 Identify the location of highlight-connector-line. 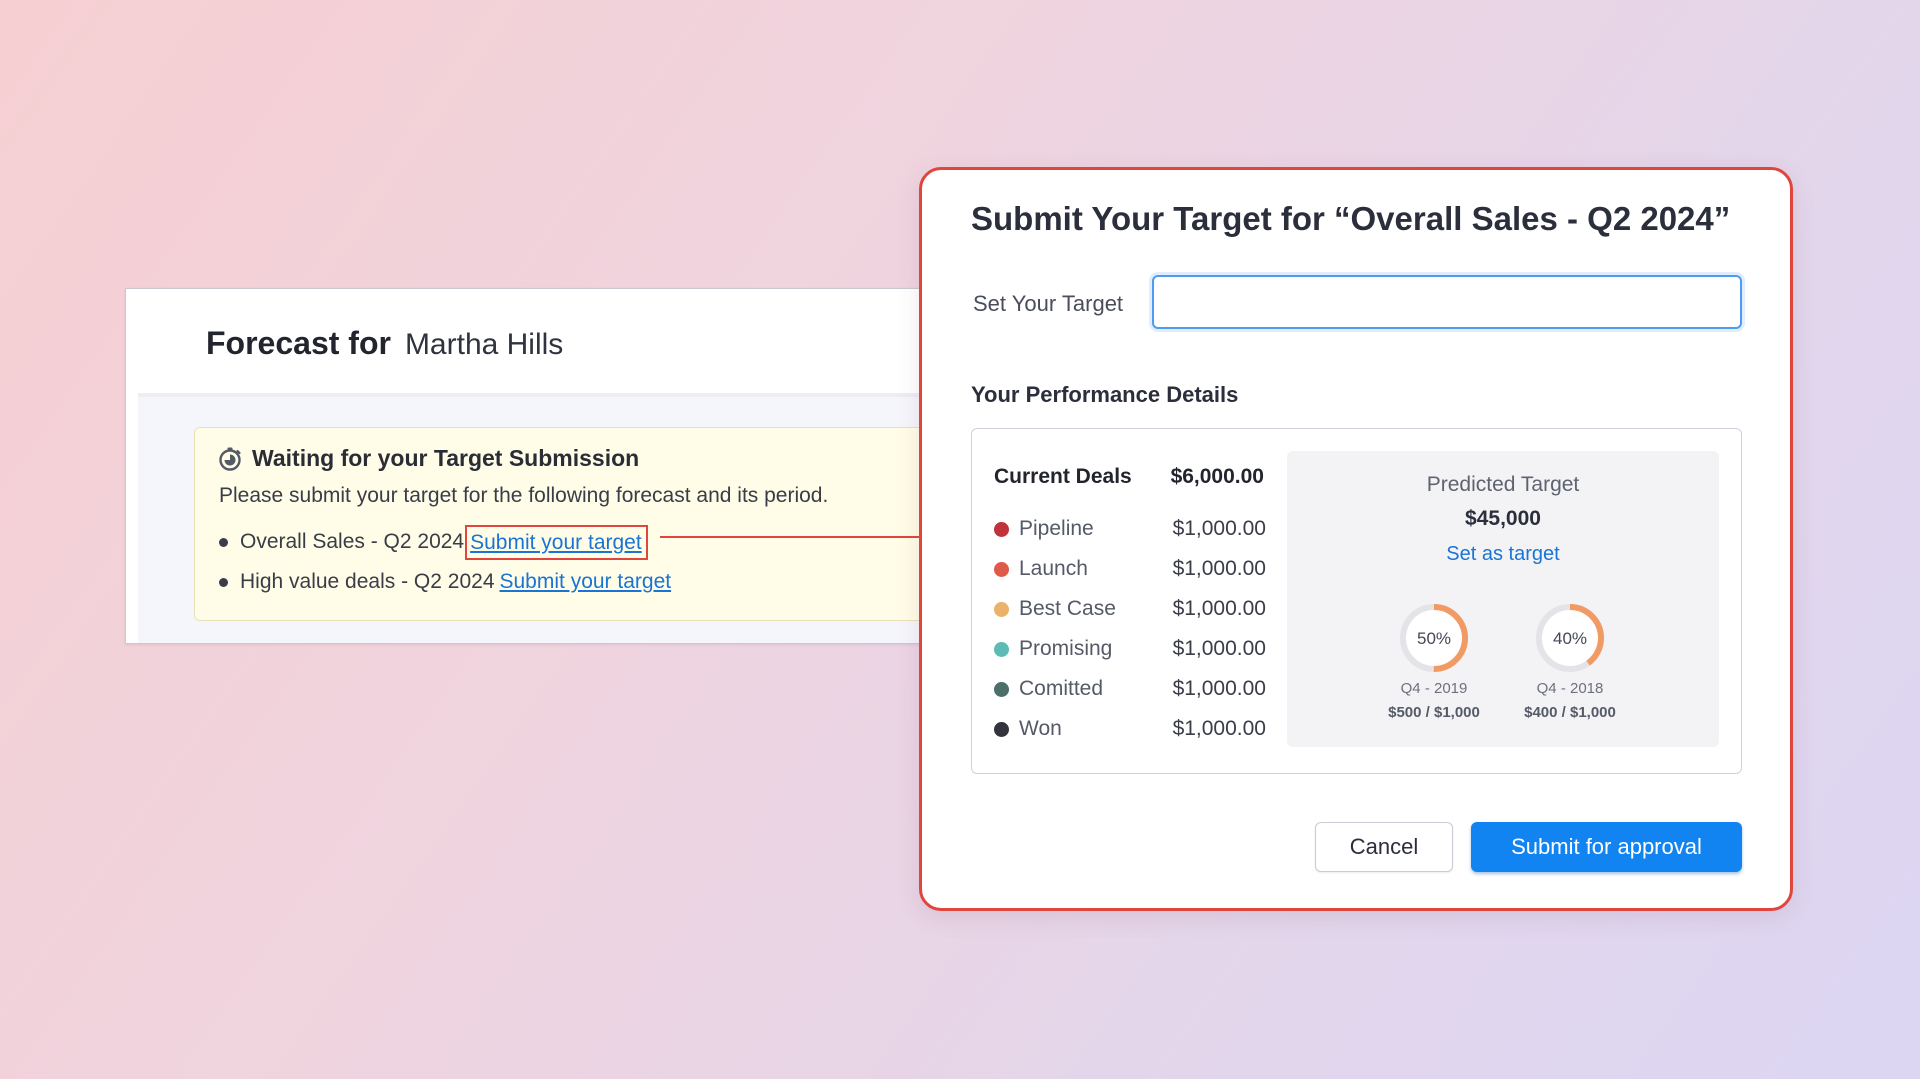
(790, 537).